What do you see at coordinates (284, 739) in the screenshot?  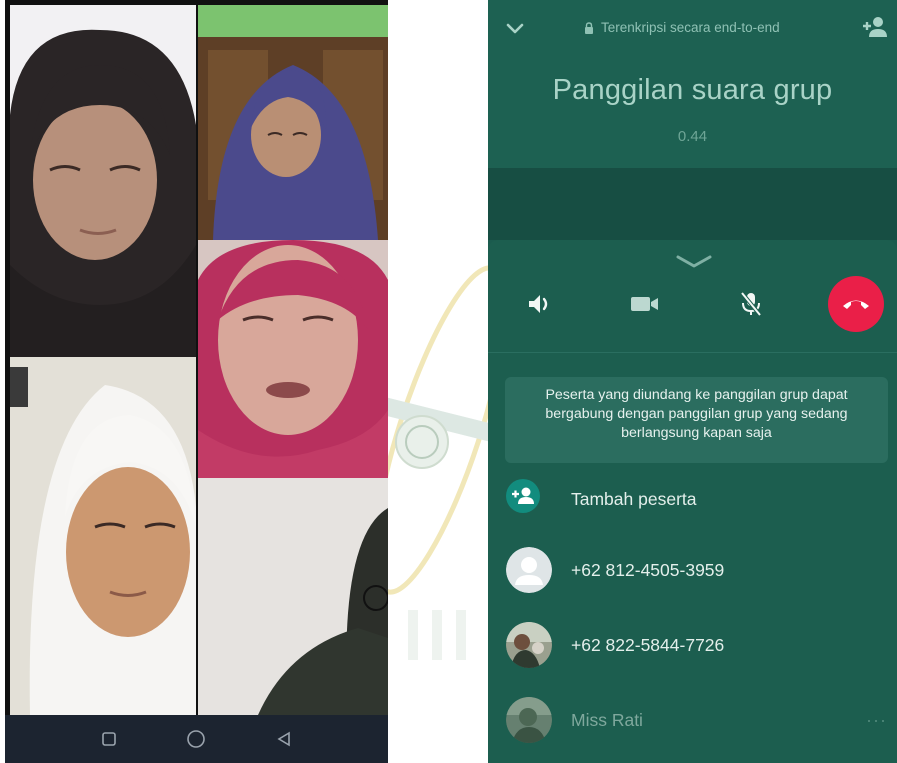 I see `triangle-back-icon` at bounding box center [284, 739].